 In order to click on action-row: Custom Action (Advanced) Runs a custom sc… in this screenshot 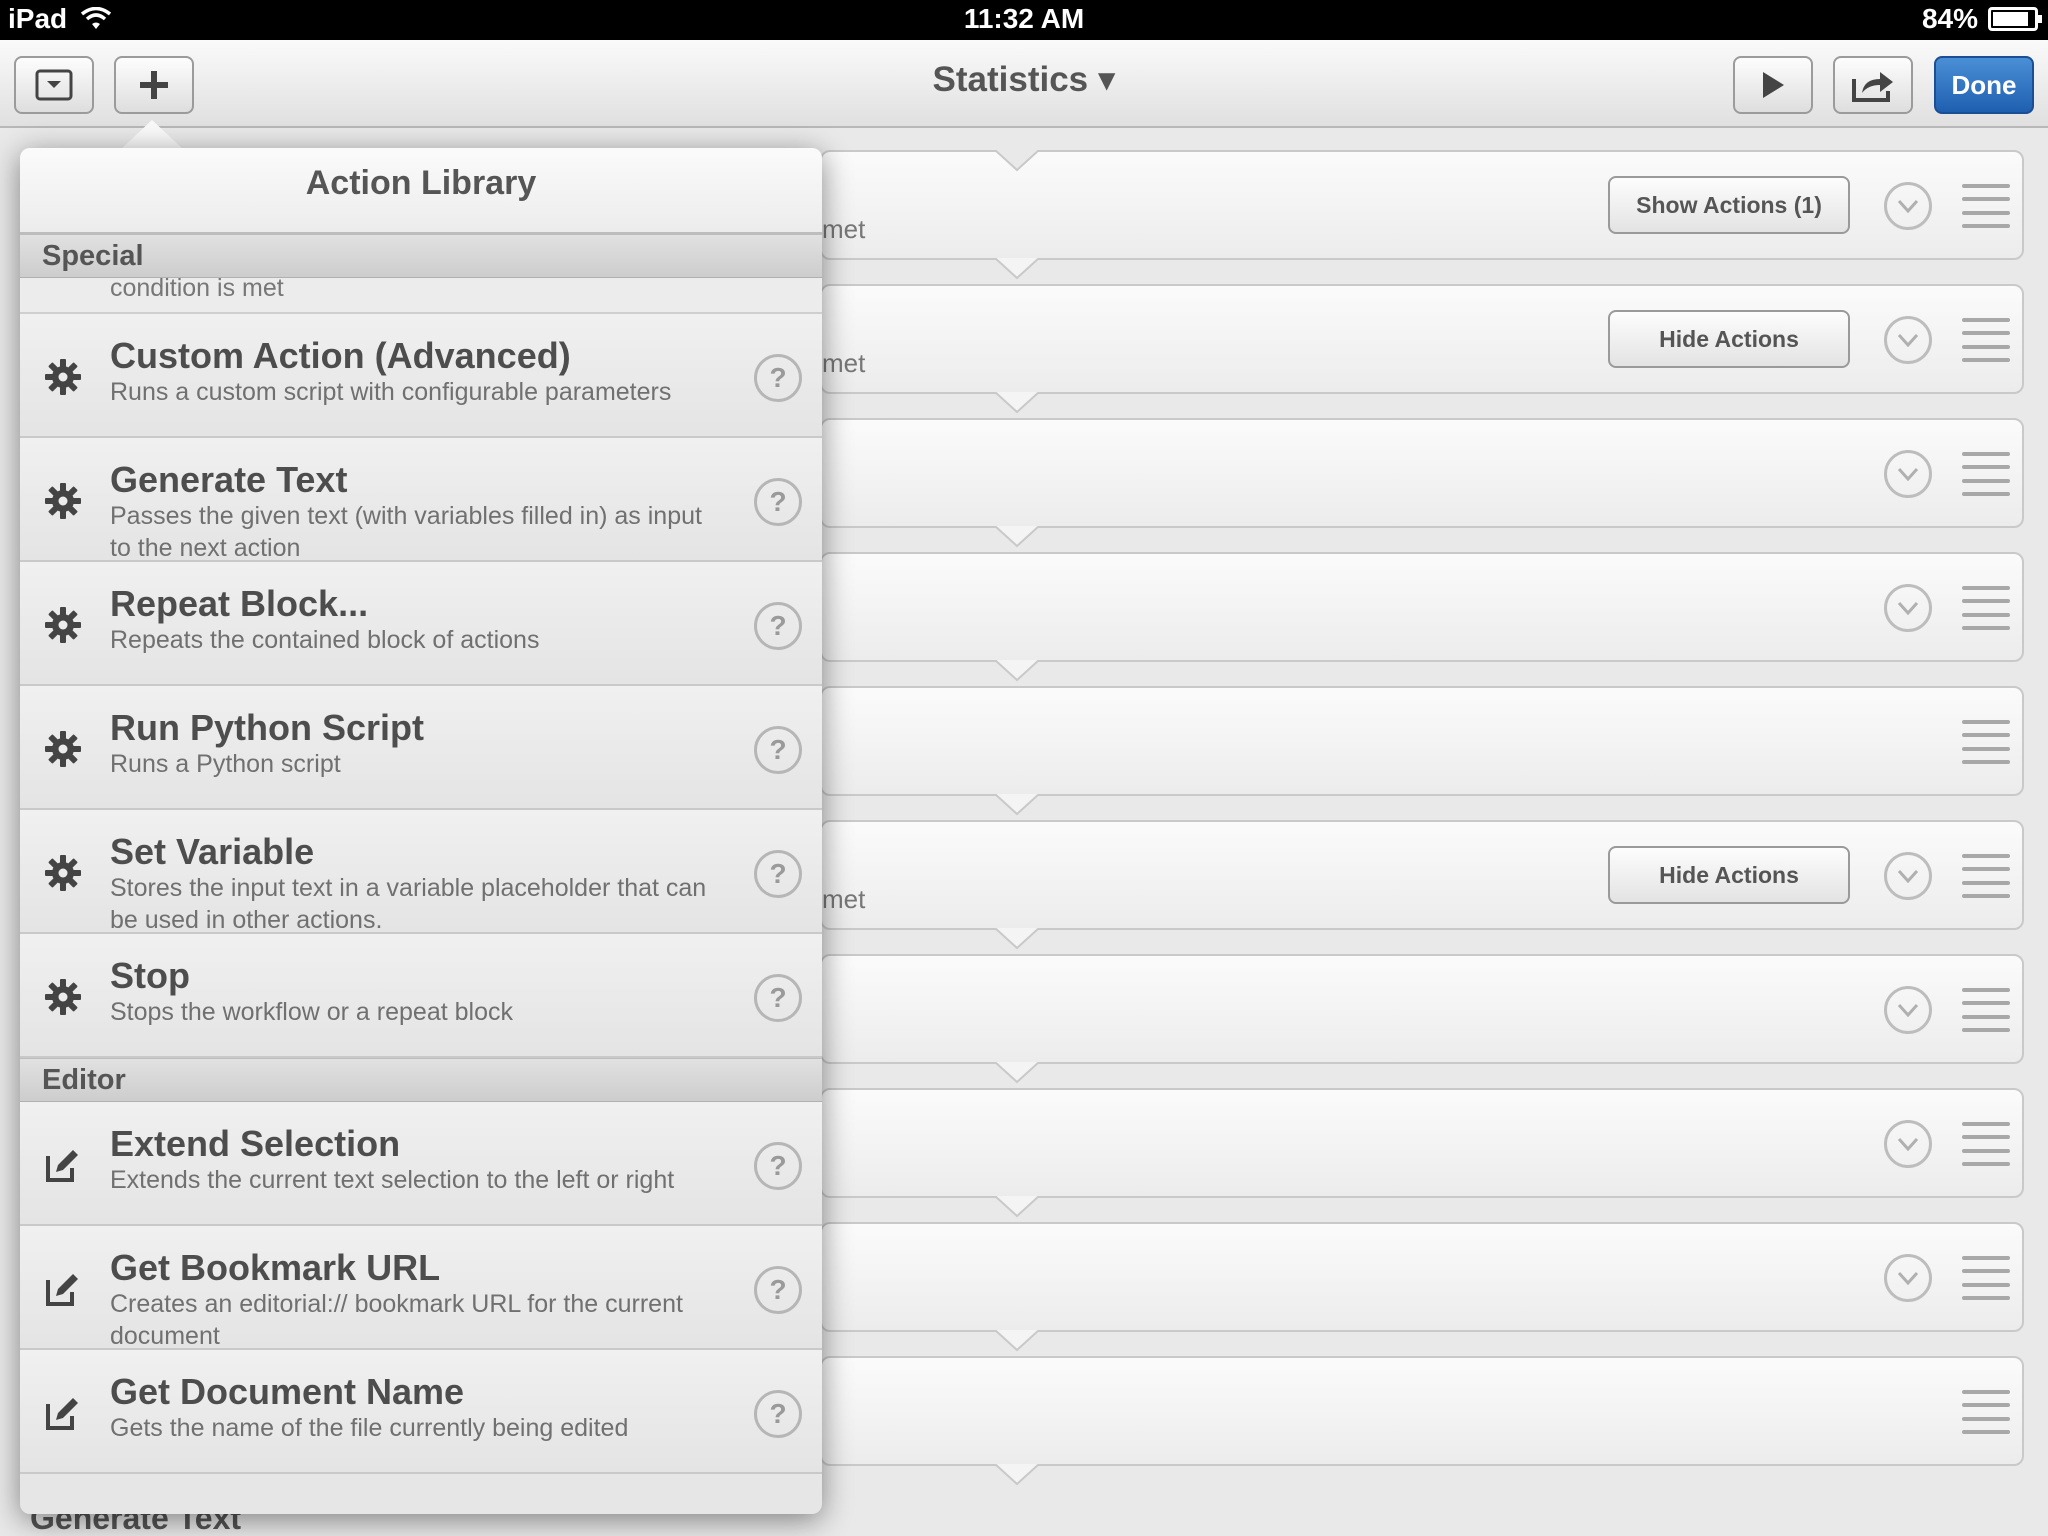, I will do `click(421, 376)`.